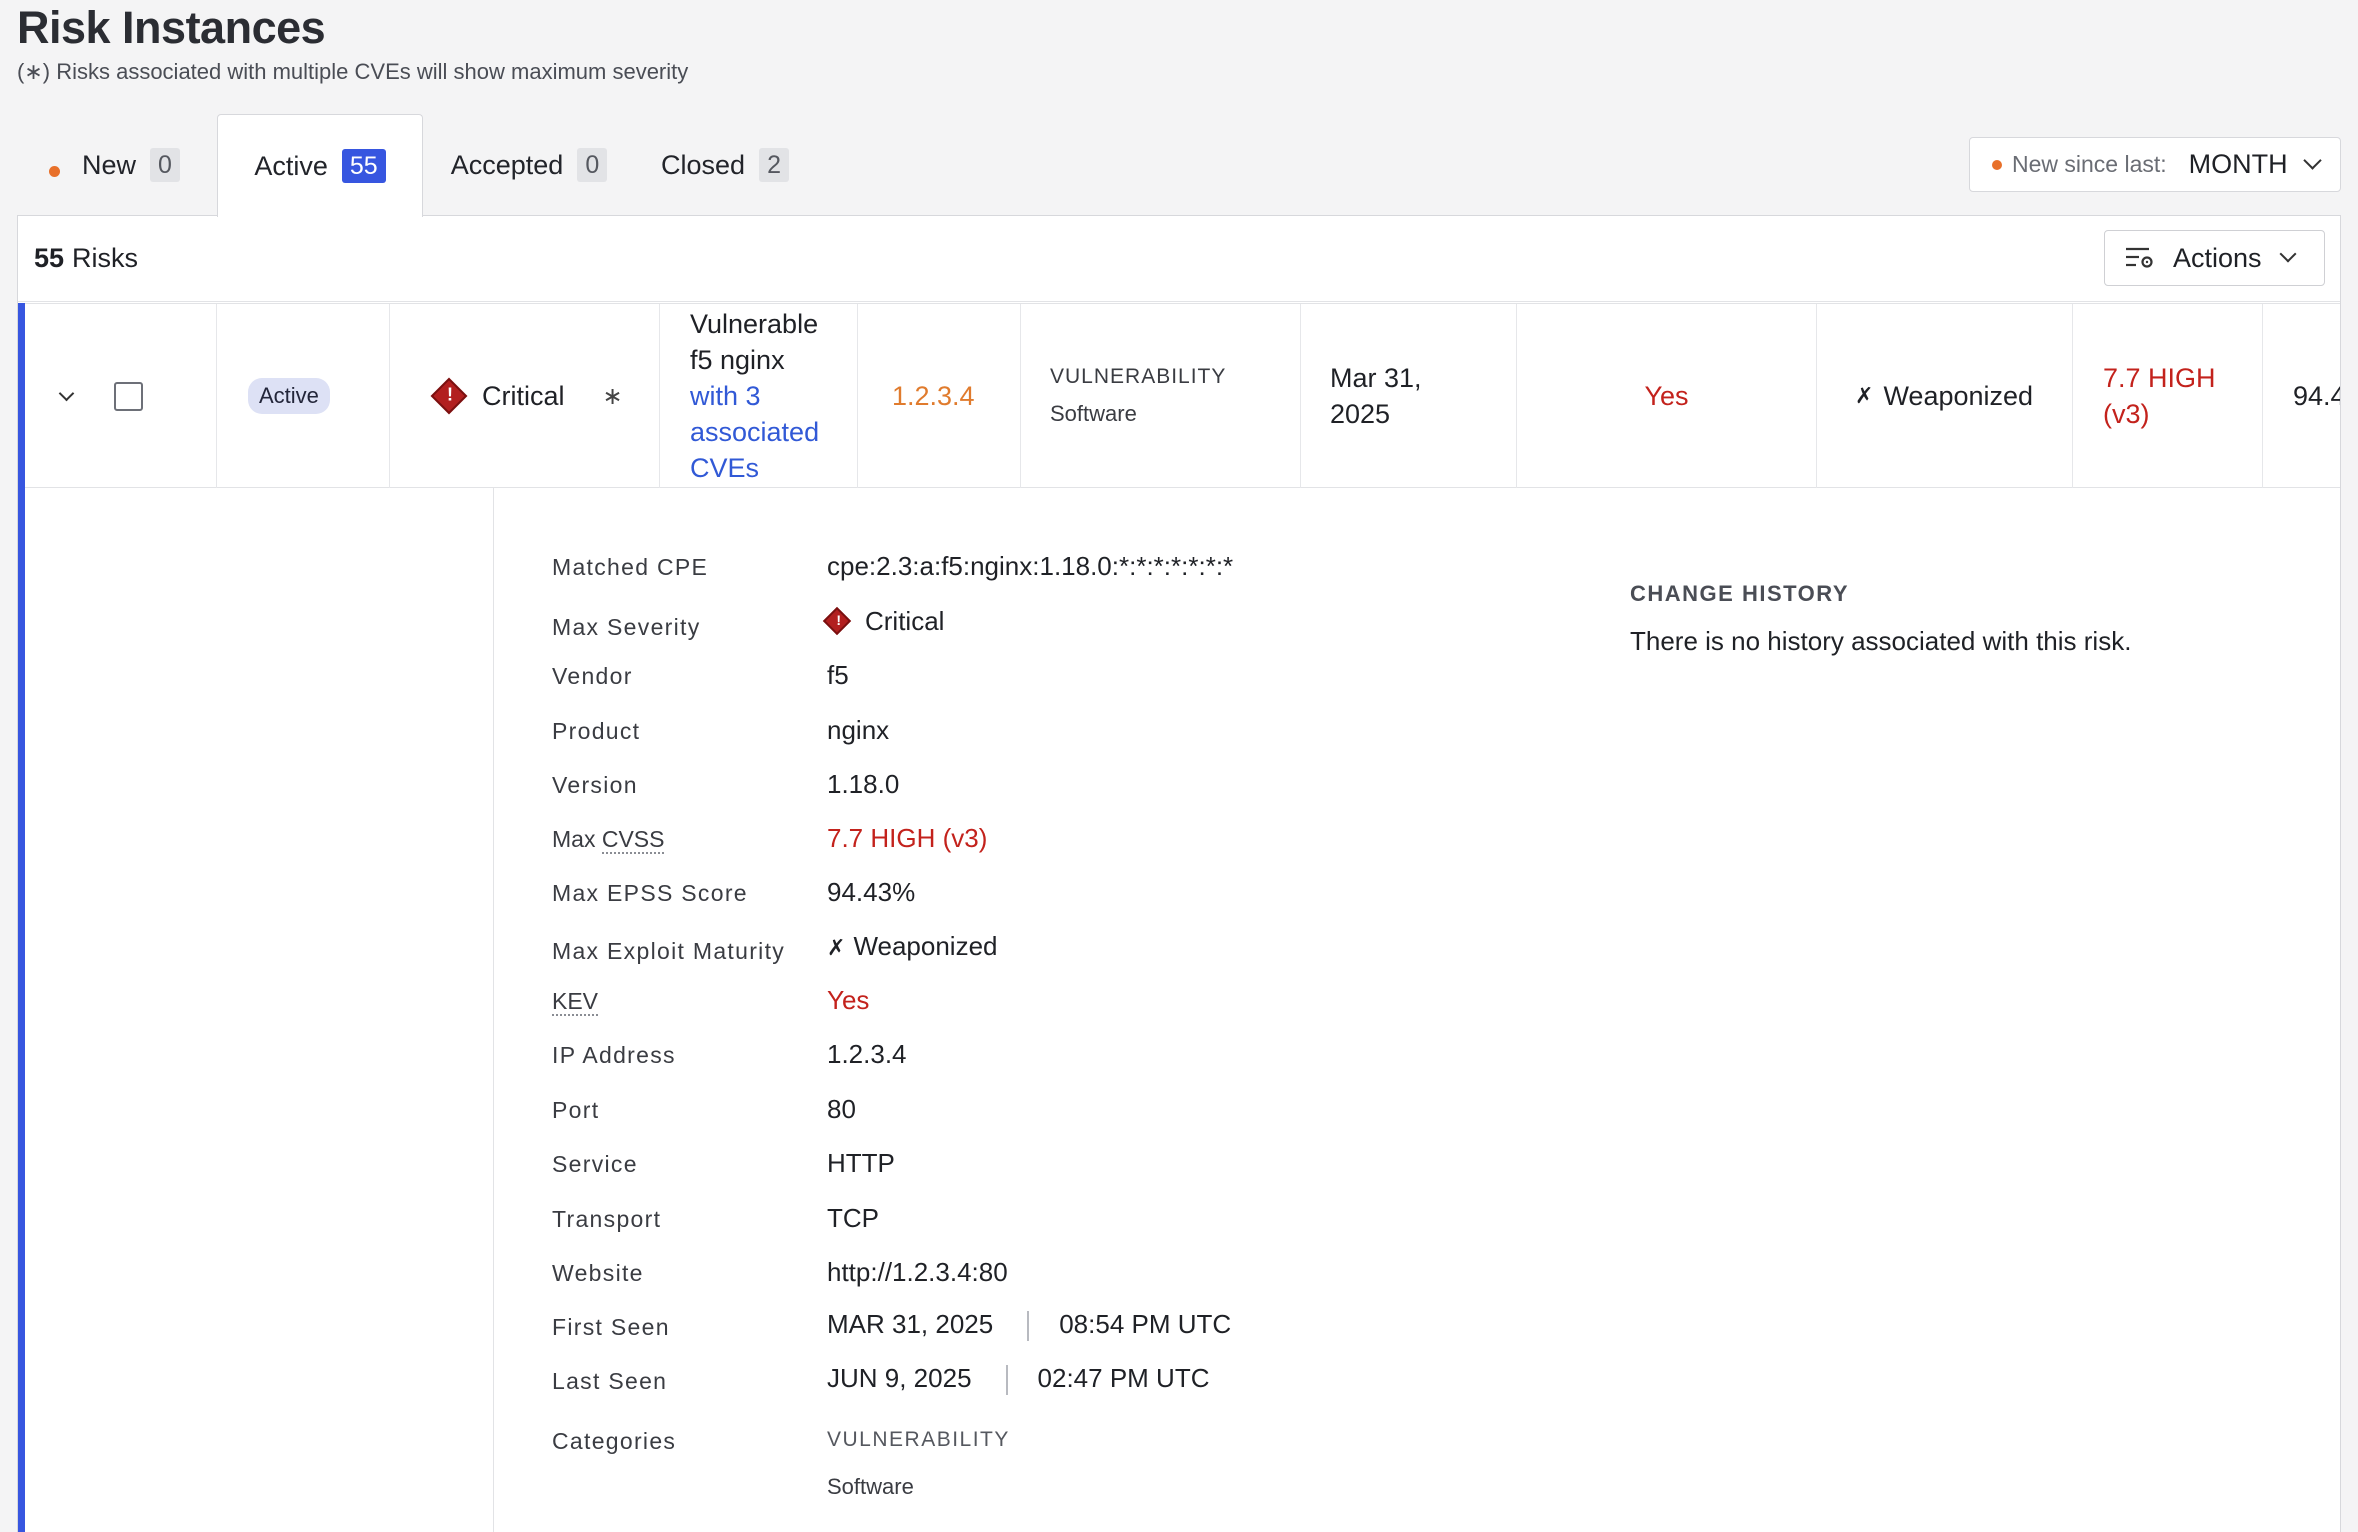 The height and width of the screenshot is (1532, 2358). What do you see at coordinates (523, 395) in the screenshot?
I see `severity-label: Critical` at bounding box center [523, 395].